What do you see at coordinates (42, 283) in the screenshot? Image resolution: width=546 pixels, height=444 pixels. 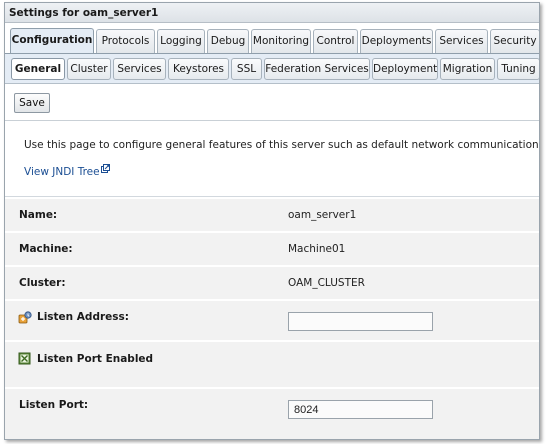 I see `cluster-label: Cluster:` at bounding box center [42, 283].